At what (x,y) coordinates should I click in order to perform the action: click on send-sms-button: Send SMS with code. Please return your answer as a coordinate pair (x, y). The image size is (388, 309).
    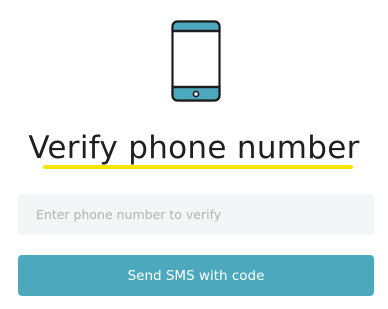
    Looking at the image, I should click on (196, 275).